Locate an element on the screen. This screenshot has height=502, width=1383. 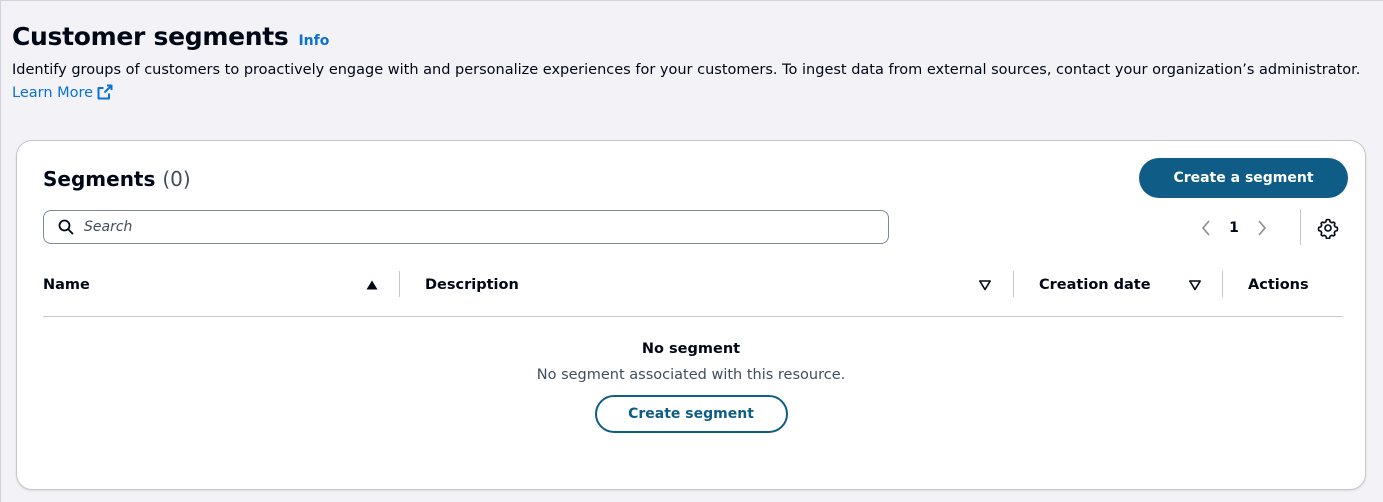
pagination-page-1: 1 is located at coordinates (1234, 228).